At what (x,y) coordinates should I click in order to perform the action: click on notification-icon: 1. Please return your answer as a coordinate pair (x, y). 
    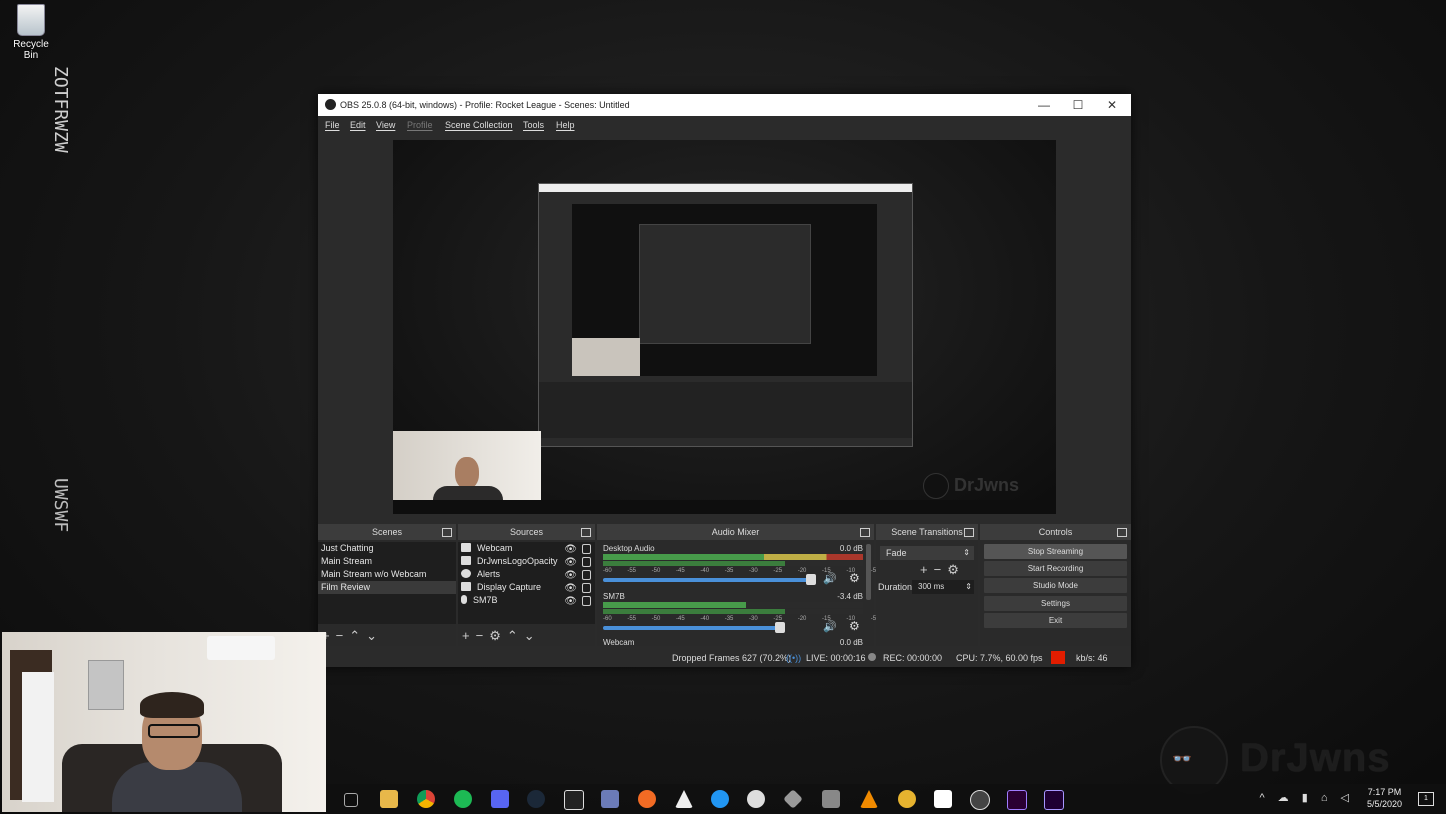
    Looking at the image, I should click on (1426, 799).